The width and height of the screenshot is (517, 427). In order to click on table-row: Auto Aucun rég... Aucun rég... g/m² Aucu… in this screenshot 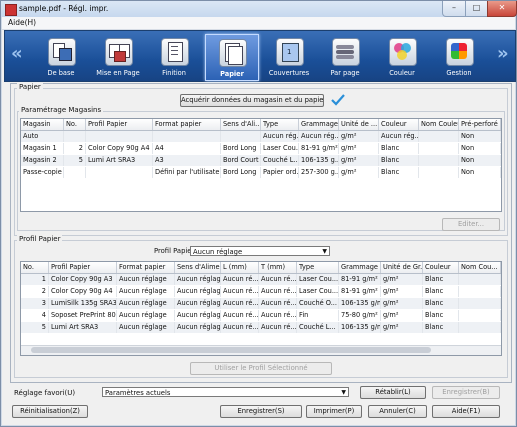, I will do `click(261, 136)`.